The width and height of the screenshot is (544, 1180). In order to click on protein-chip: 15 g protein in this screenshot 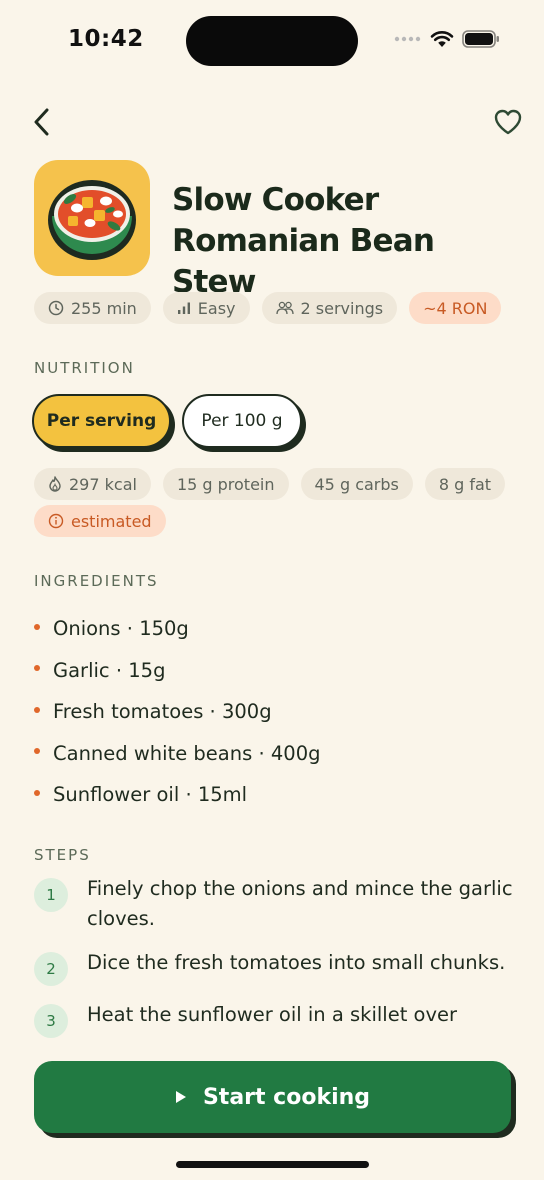, I will do `click(225, 484)`.